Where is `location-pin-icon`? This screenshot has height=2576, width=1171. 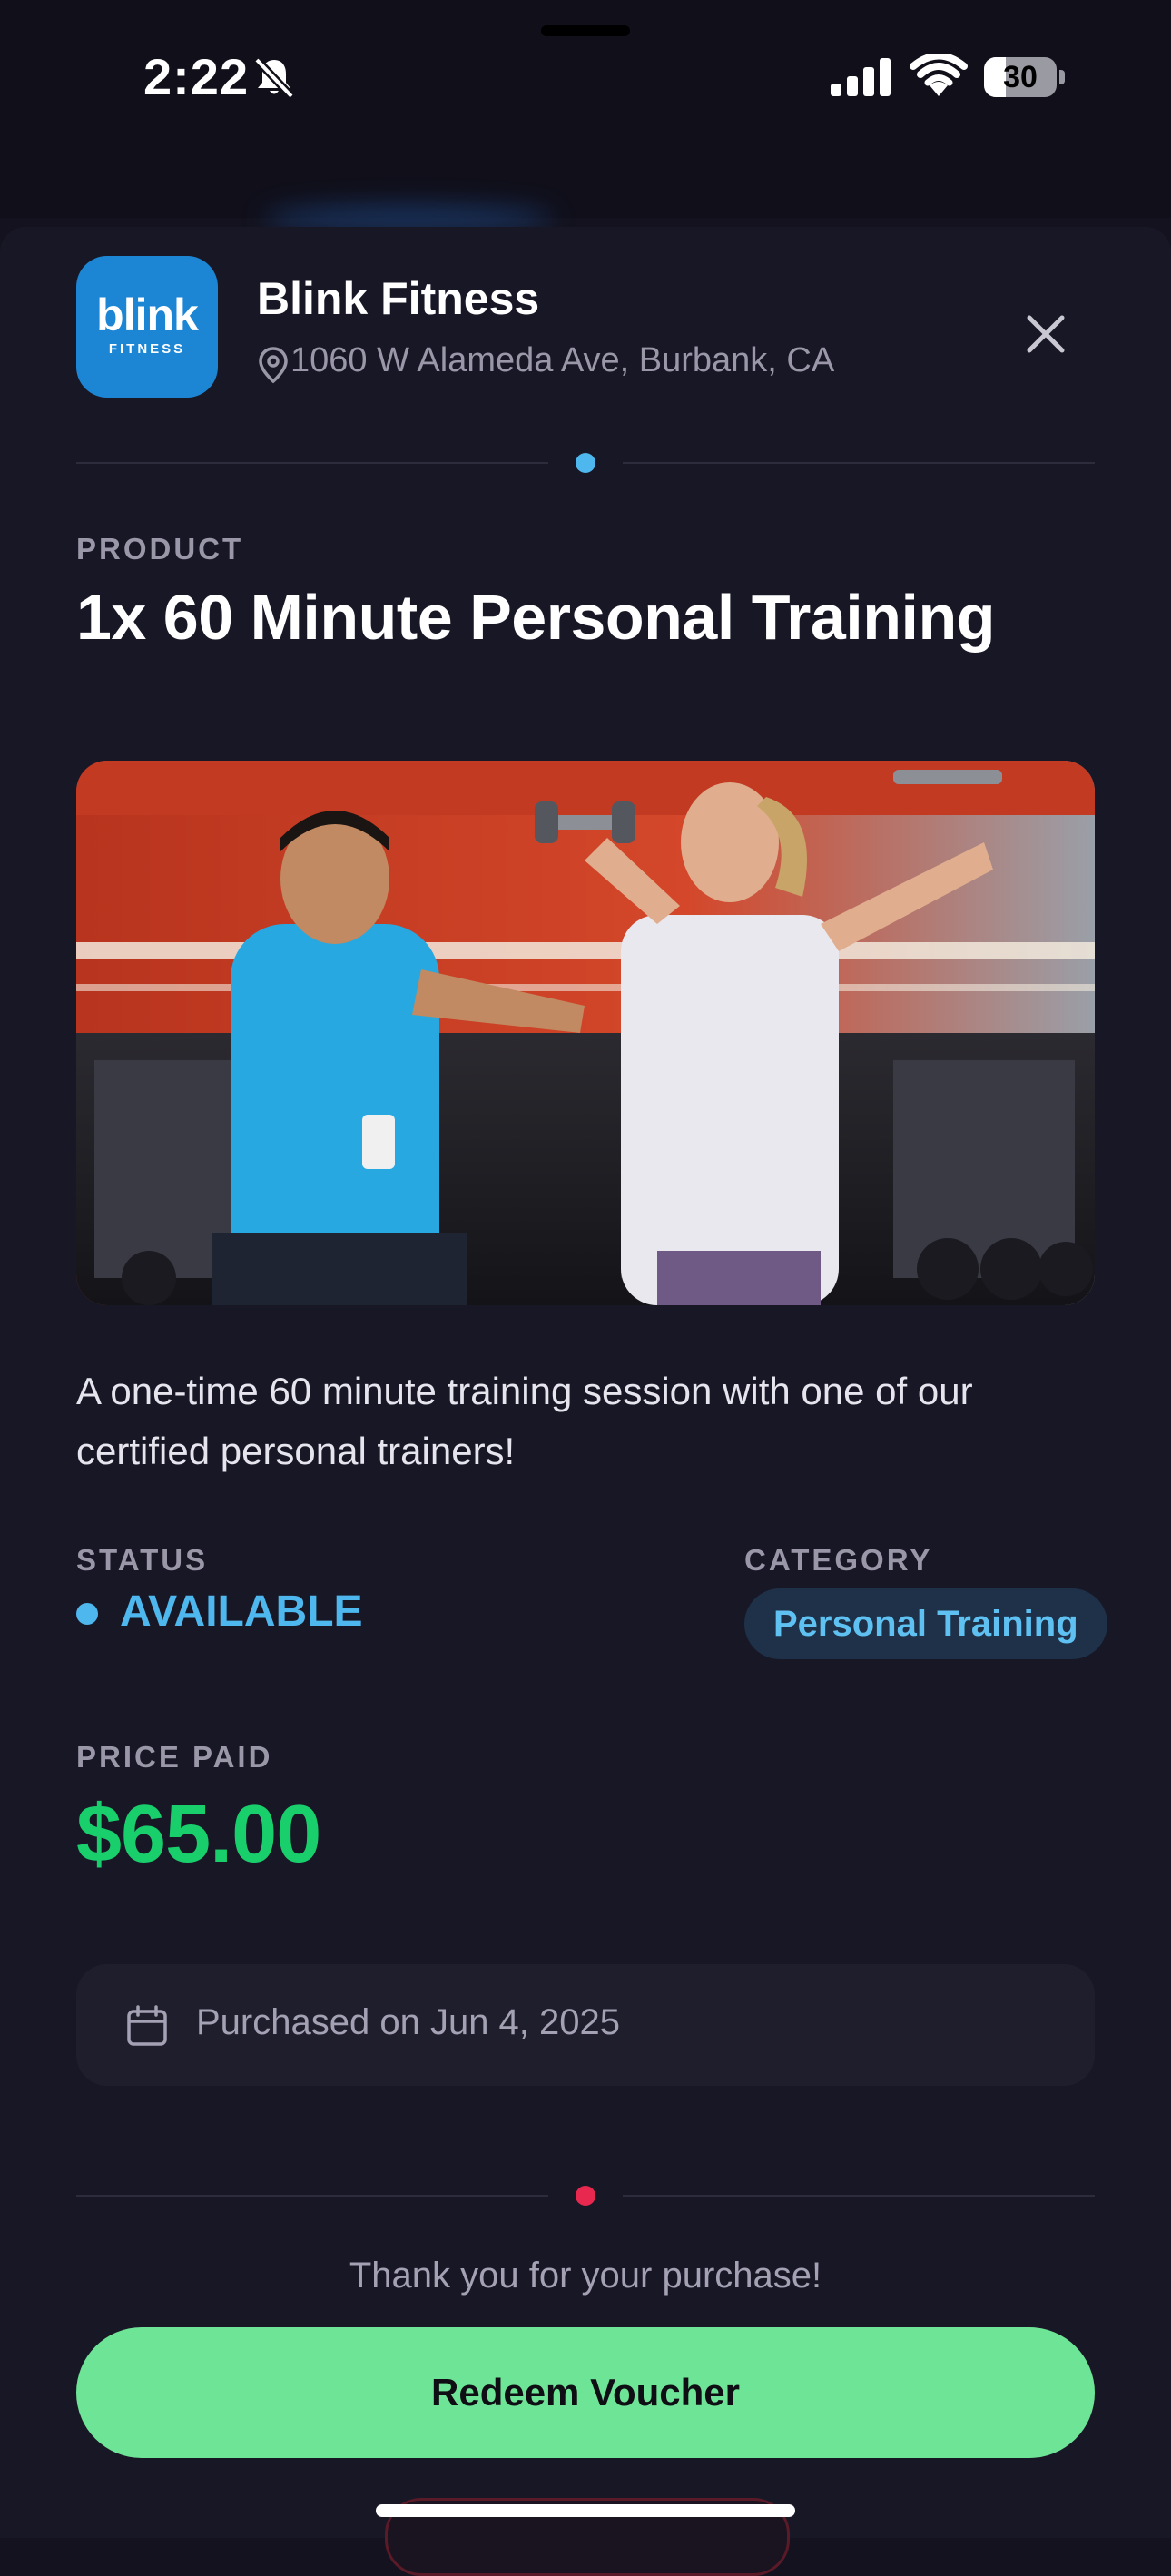 location-pin-icon is located at coordinates (273, 365).